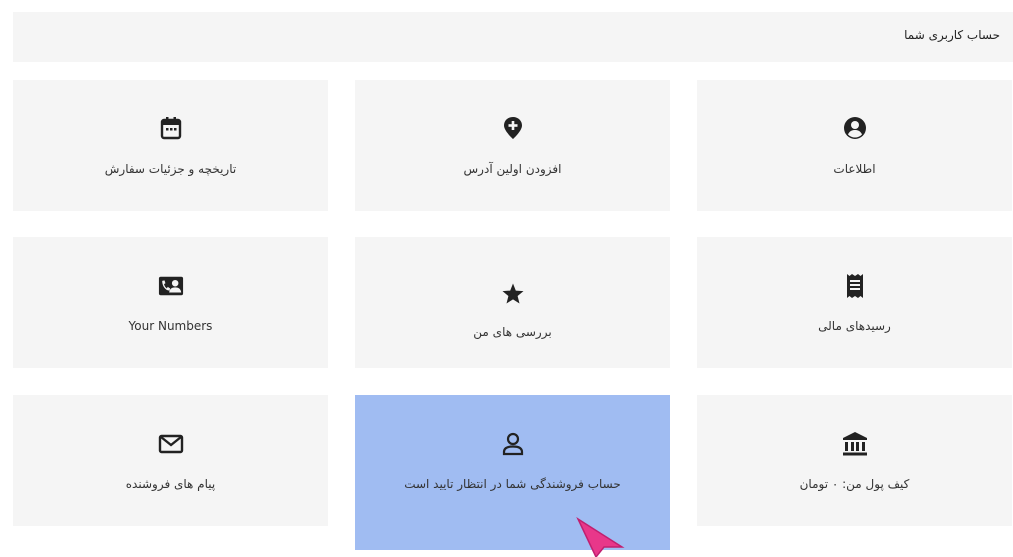 The image size is (1013, 557). What do you see at coordinates (854, 302) in the screenshot?
I see `card-financial-receipts: رسیدهای مالی` at bounding box center [854, 302].